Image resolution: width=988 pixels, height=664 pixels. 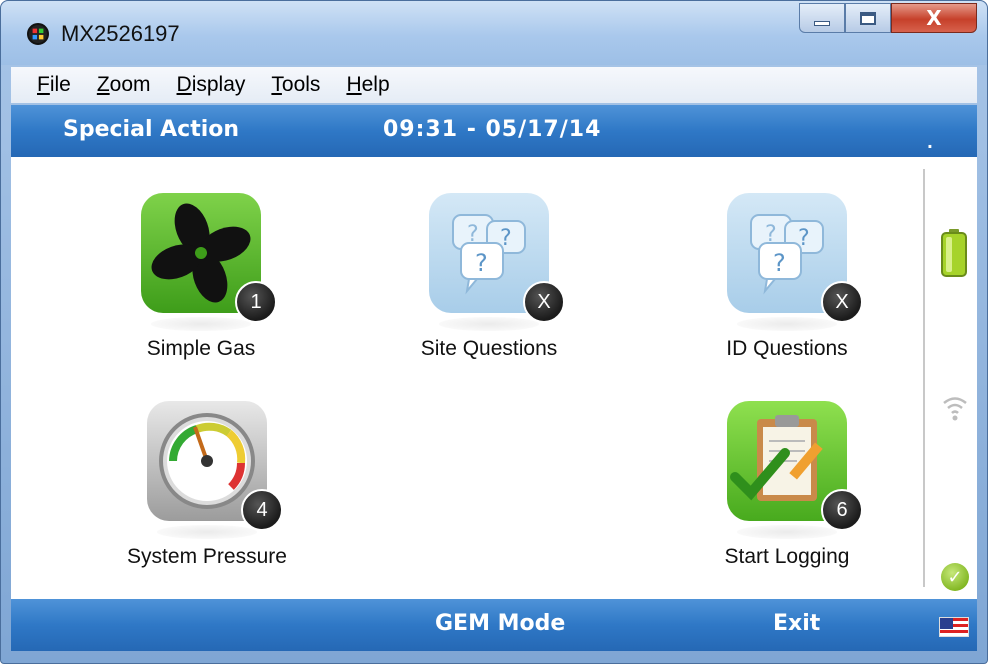 What do you see at coordinates (120, 33) in the screenshot?
I see `window-title: MX2526197` at bounding box center [120, 33].